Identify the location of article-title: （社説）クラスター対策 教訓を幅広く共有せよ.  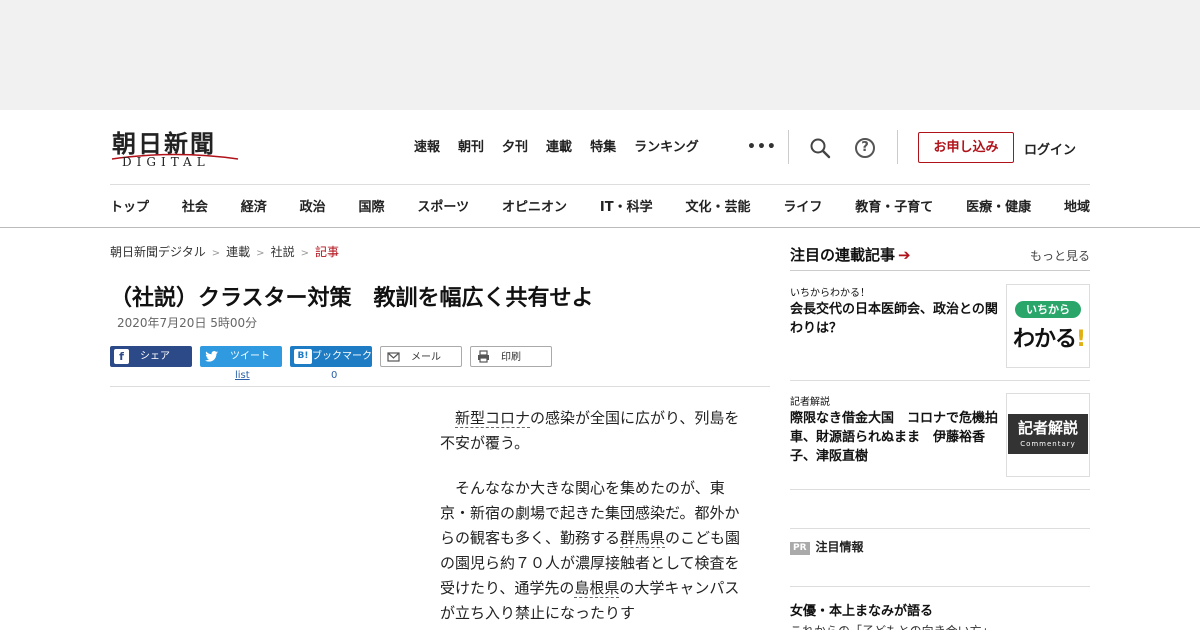
(352, 298).